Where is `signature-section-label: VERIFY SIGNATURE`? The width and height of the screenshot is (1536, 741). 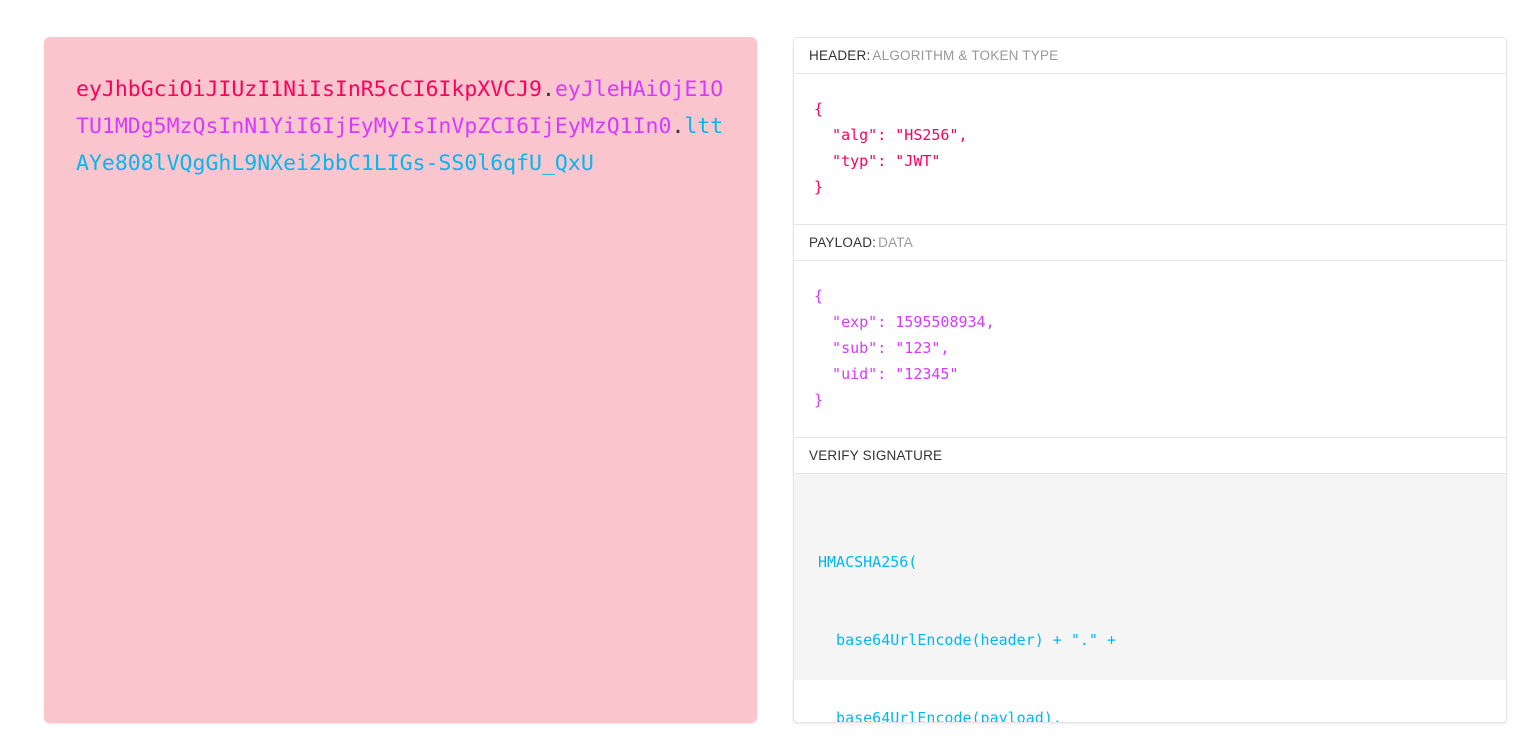
signature-section-label: VERIFY SIGNATURE is located at coordinates (1150, 456).